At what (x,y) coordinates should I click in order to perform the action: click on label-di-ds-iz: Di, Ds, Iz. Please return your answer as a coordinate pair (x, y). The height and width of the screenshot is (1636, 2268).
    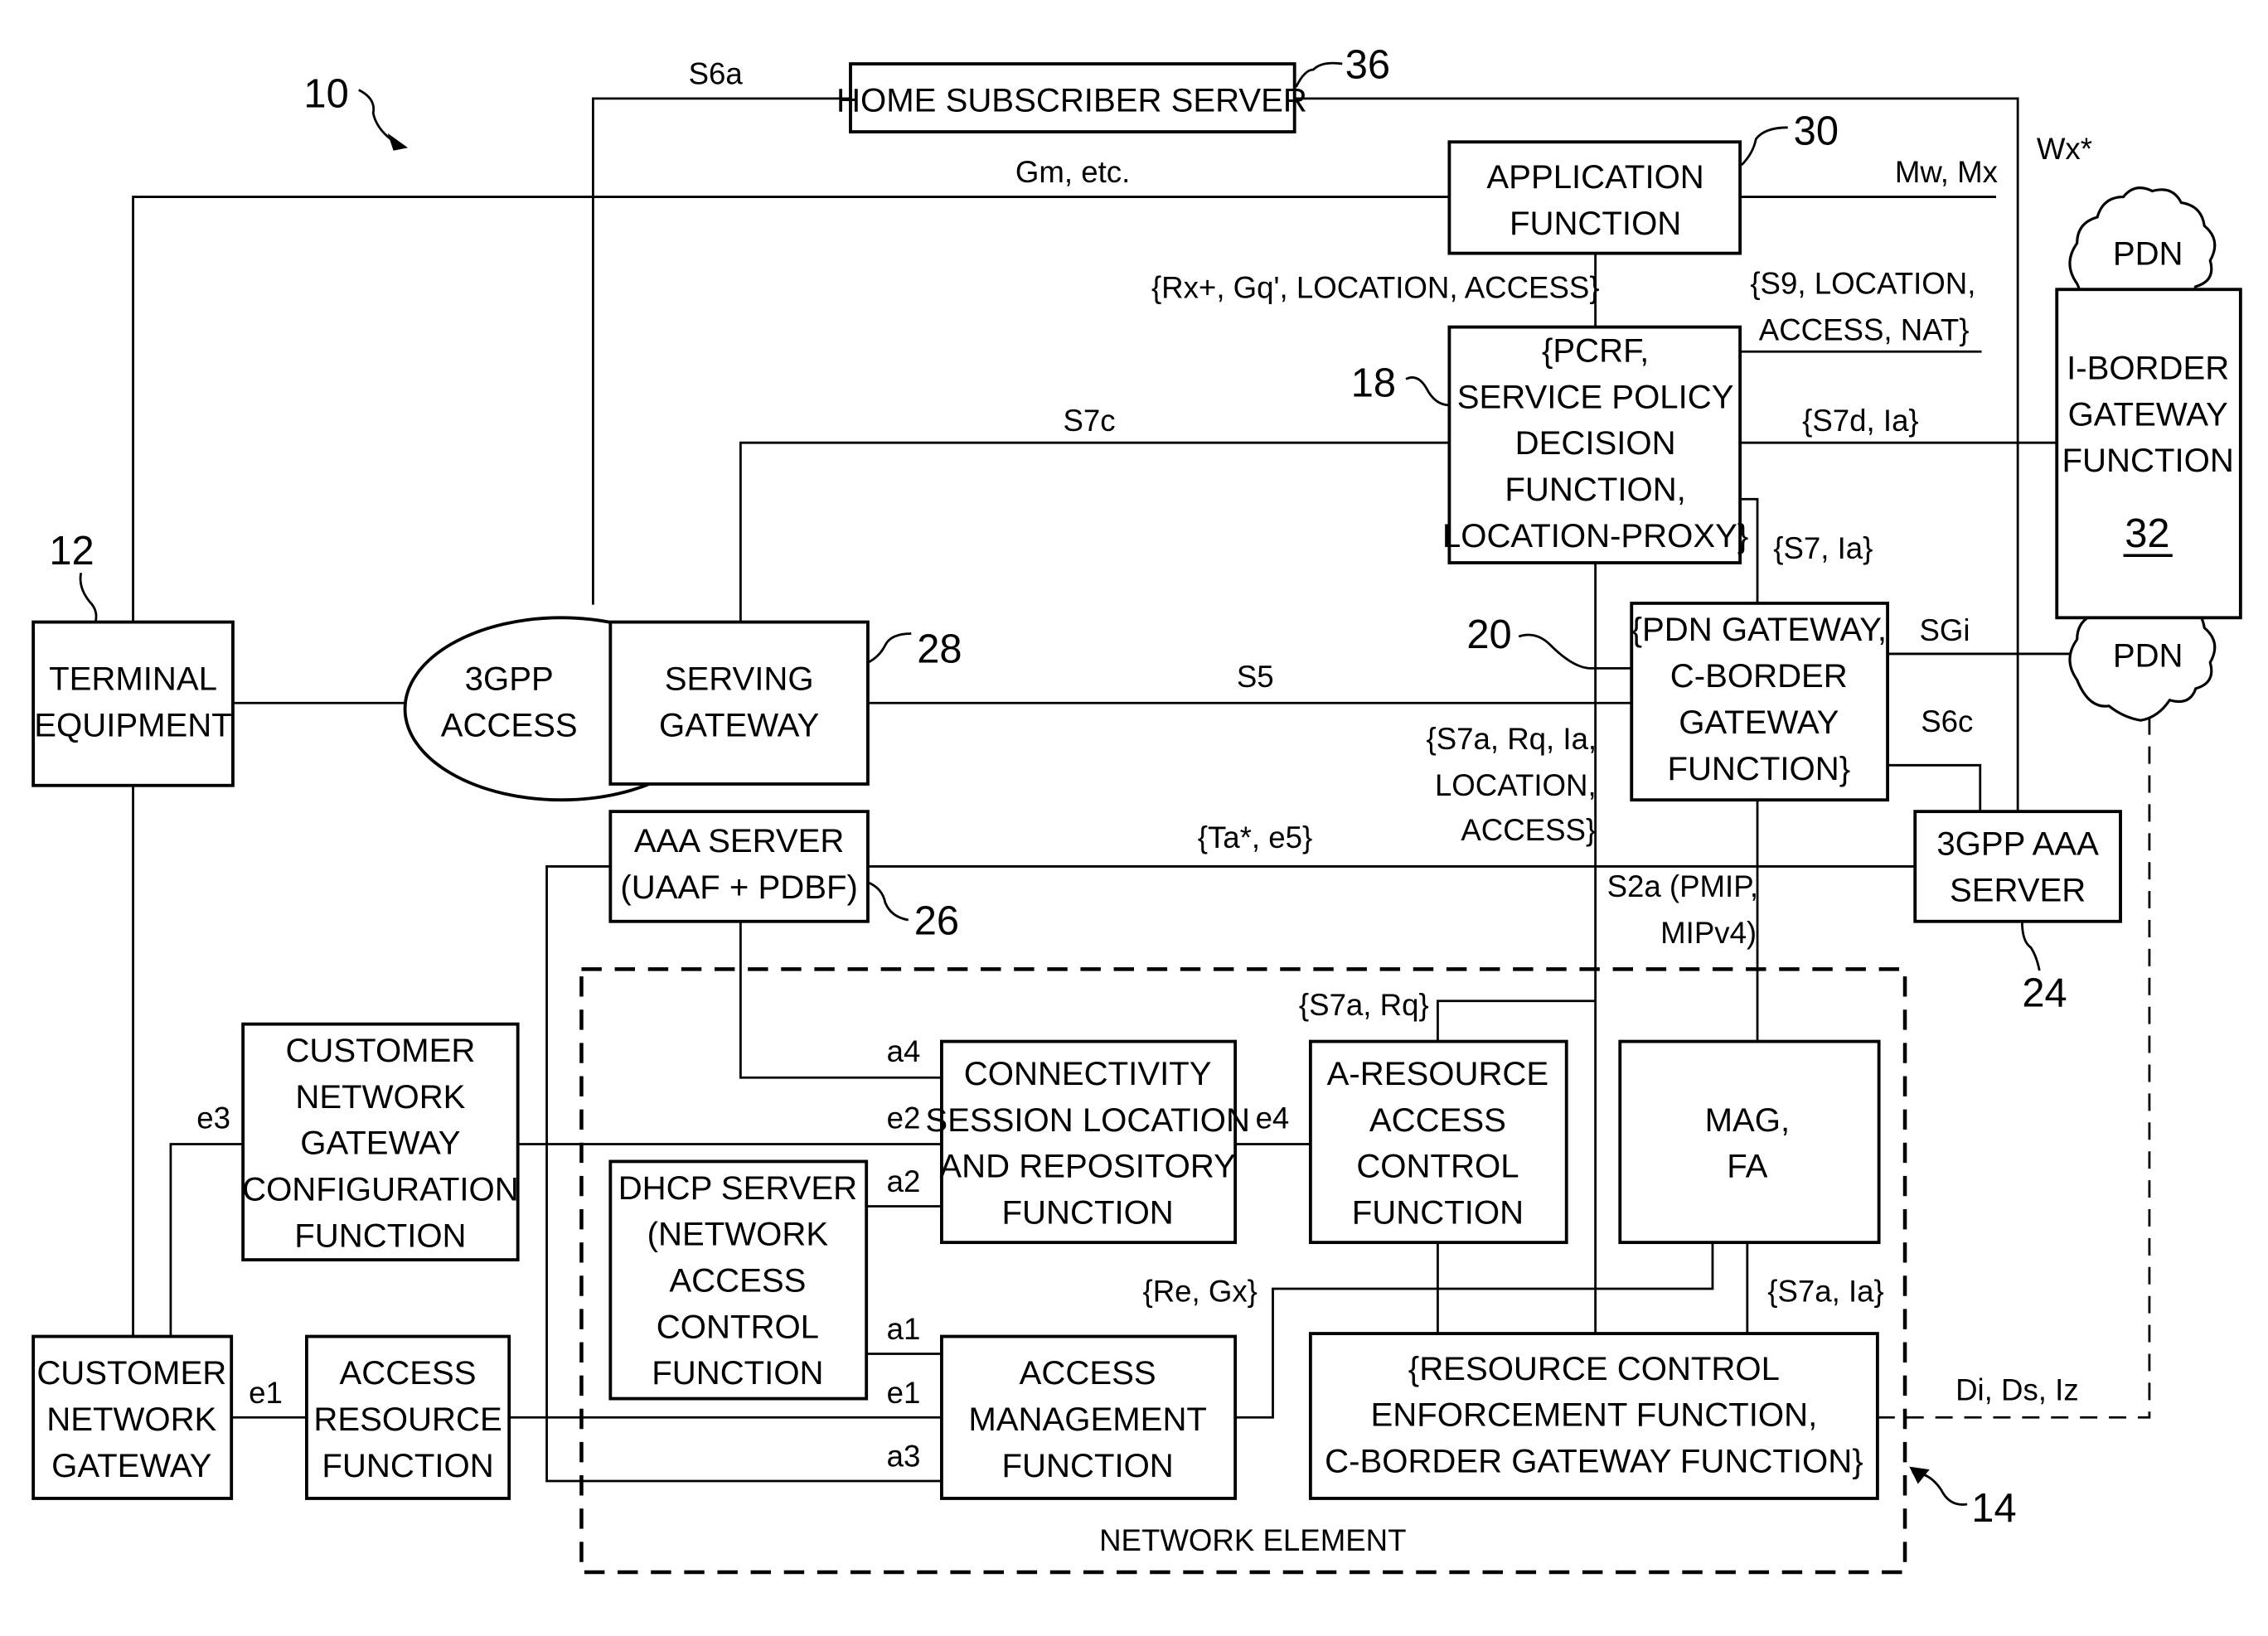
    Looking at the image, I should click on (2017, 1389).